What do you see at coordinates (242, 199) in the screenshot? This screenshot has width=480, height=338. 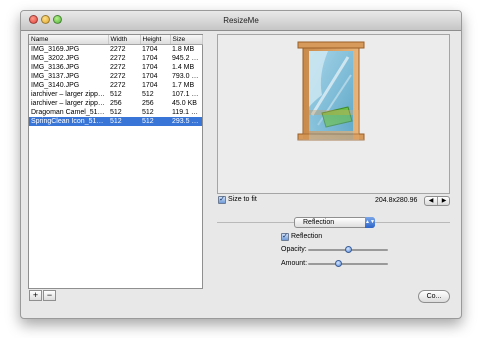 I see `size-to-fit-label: Size to fit` at bounding box center [242, 199].